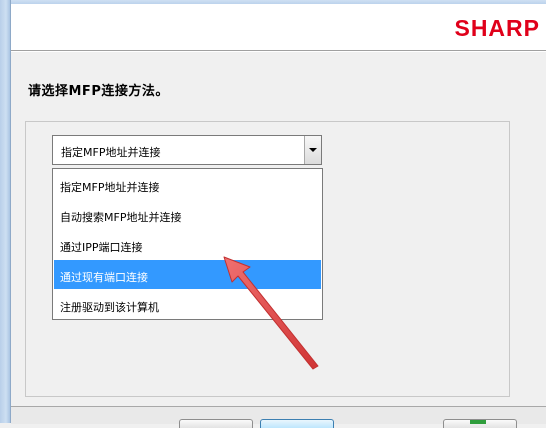  Describe the element at coordinates (297, 423) in the screenshot. I see `next-button` at that location.